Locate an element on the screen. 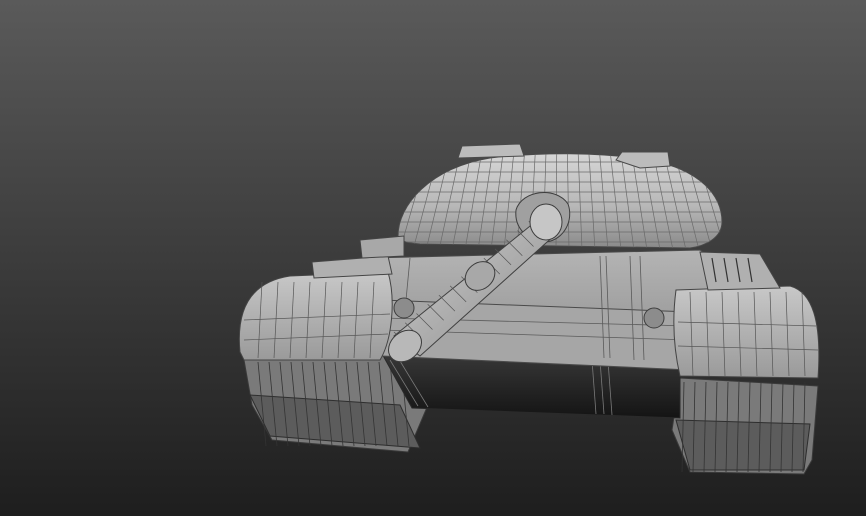  left-stowage-box-rear is located at coordinates (382, 247).